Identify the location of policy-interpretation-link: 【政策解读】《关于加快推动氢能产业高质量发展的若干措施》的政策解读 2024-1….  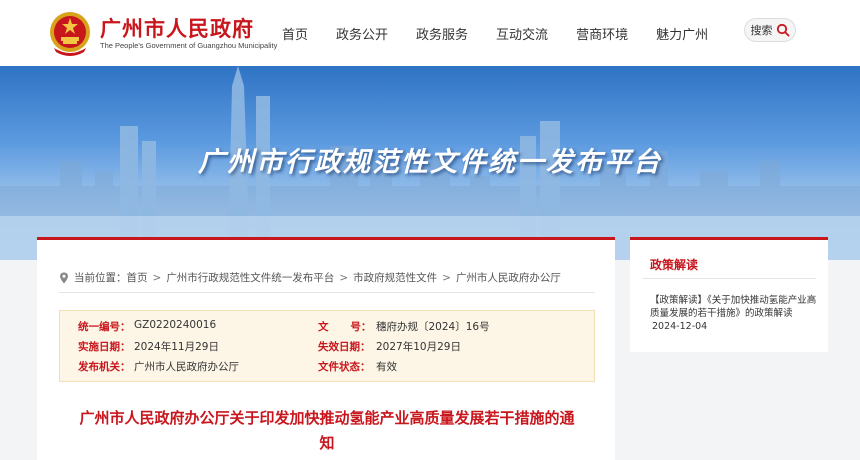
(735, 313).